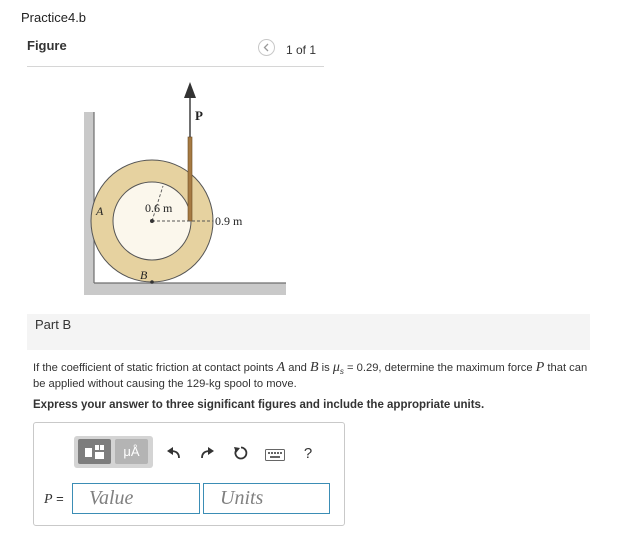 This screenshot has height=534, width=629. I want to click on var-a: A, so click(281, 367).